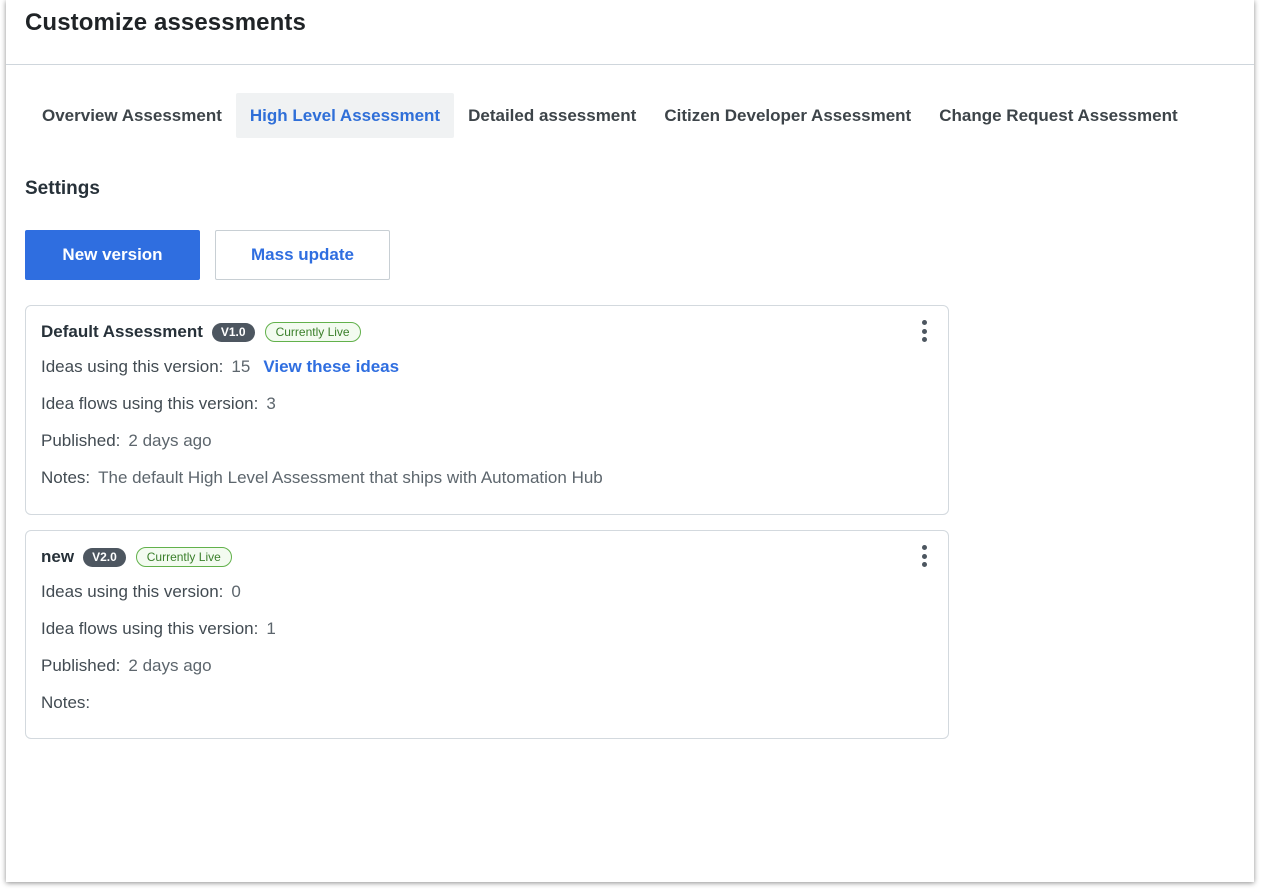 The height and width of the screenshot is (890, 1262). I want to click on version-badge: V2.0, so click(104, 557).